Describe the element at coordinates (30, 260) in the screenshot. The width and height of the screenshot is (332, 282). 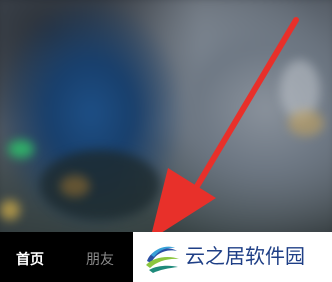
I see `tab-home: 首页` at that location.